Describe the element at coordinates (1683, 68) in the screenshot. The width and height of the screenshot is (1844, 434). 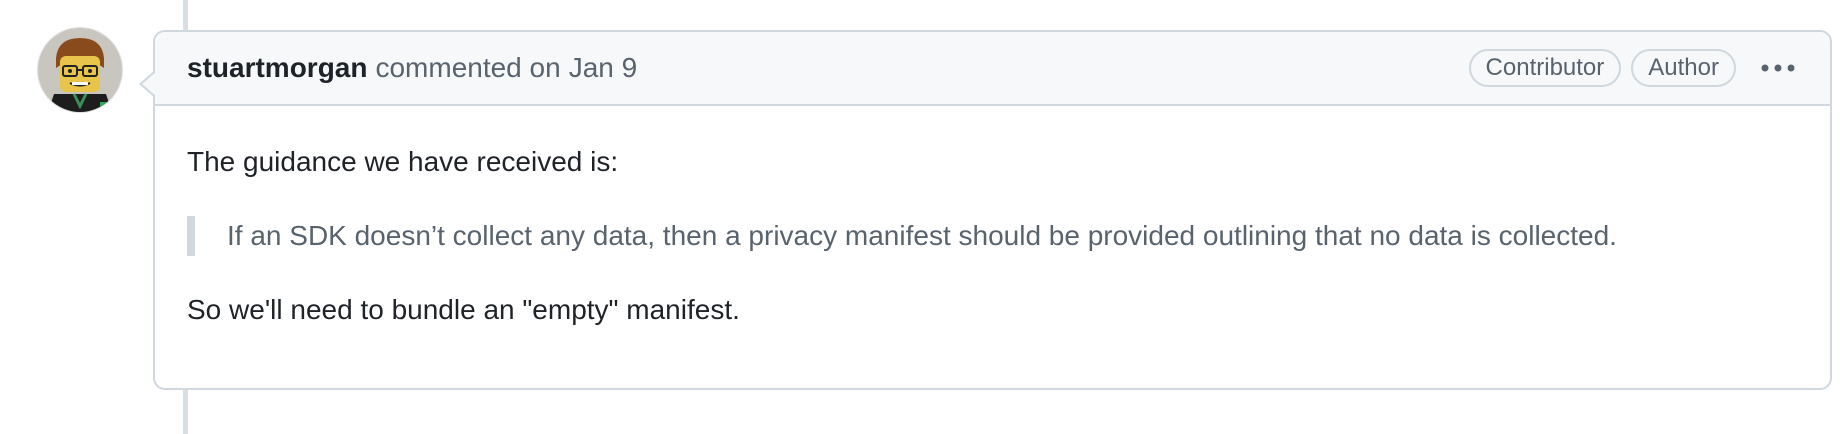
I see `author-badge: Author` at that location.